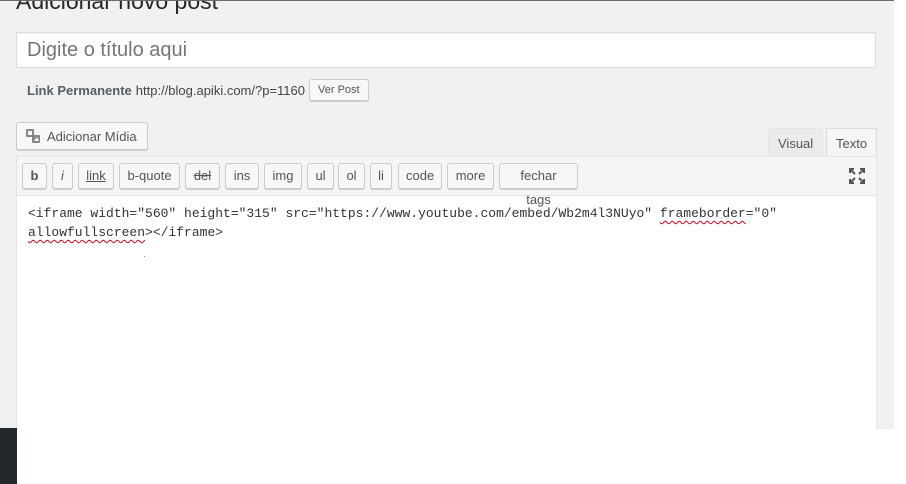  What do you see at coordinates (796, 142) in the screenshot?
I see `tab-visual: Visual` at bounding box center [796, 142].